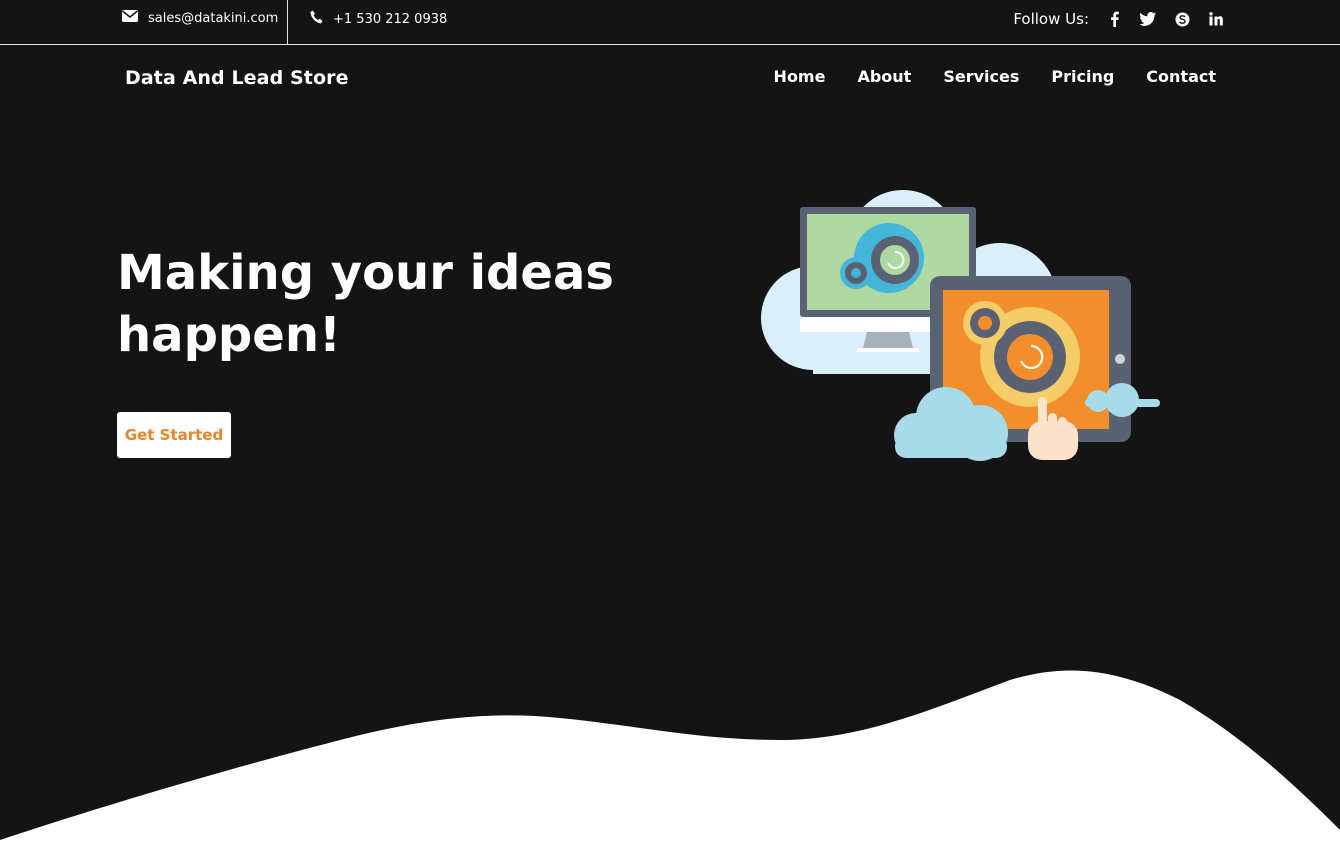 The height and width of the screenshot is (842, 1340). Describe the element at coordinates (316, 19) in the screenshot. I see `phone-icon` at that location.